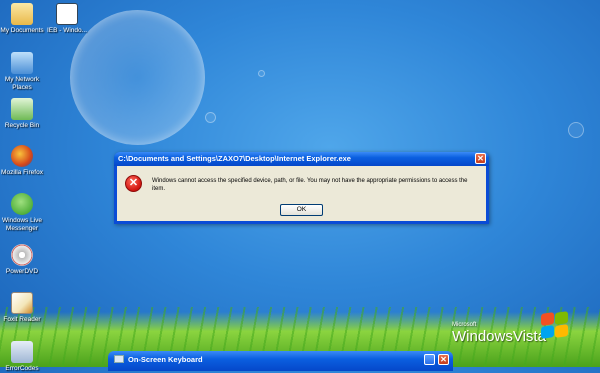 This screenshot has width=600, height=373. Describe the element at coordinates (22, 125) in the screenshot. I see `desktop-icon-label: Recycle Bin` at that location.